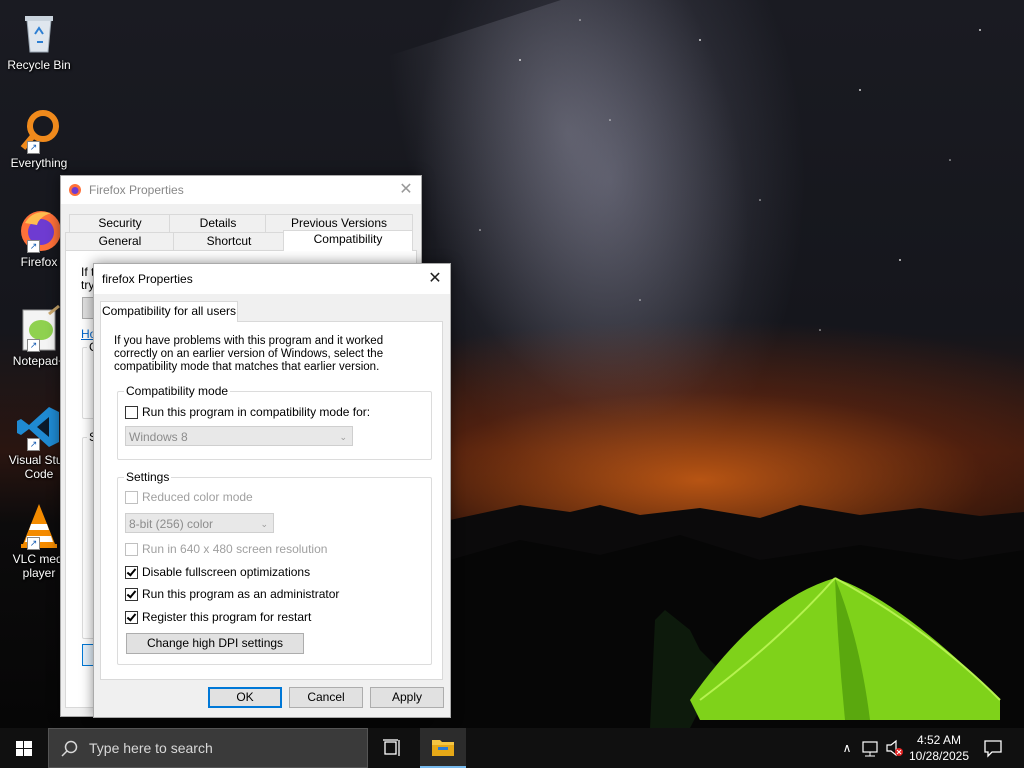 The width and height of the screenshot is (1024, 771). I want to click on register-restart-checkbox: Register this program for restart, so click(218, 617).